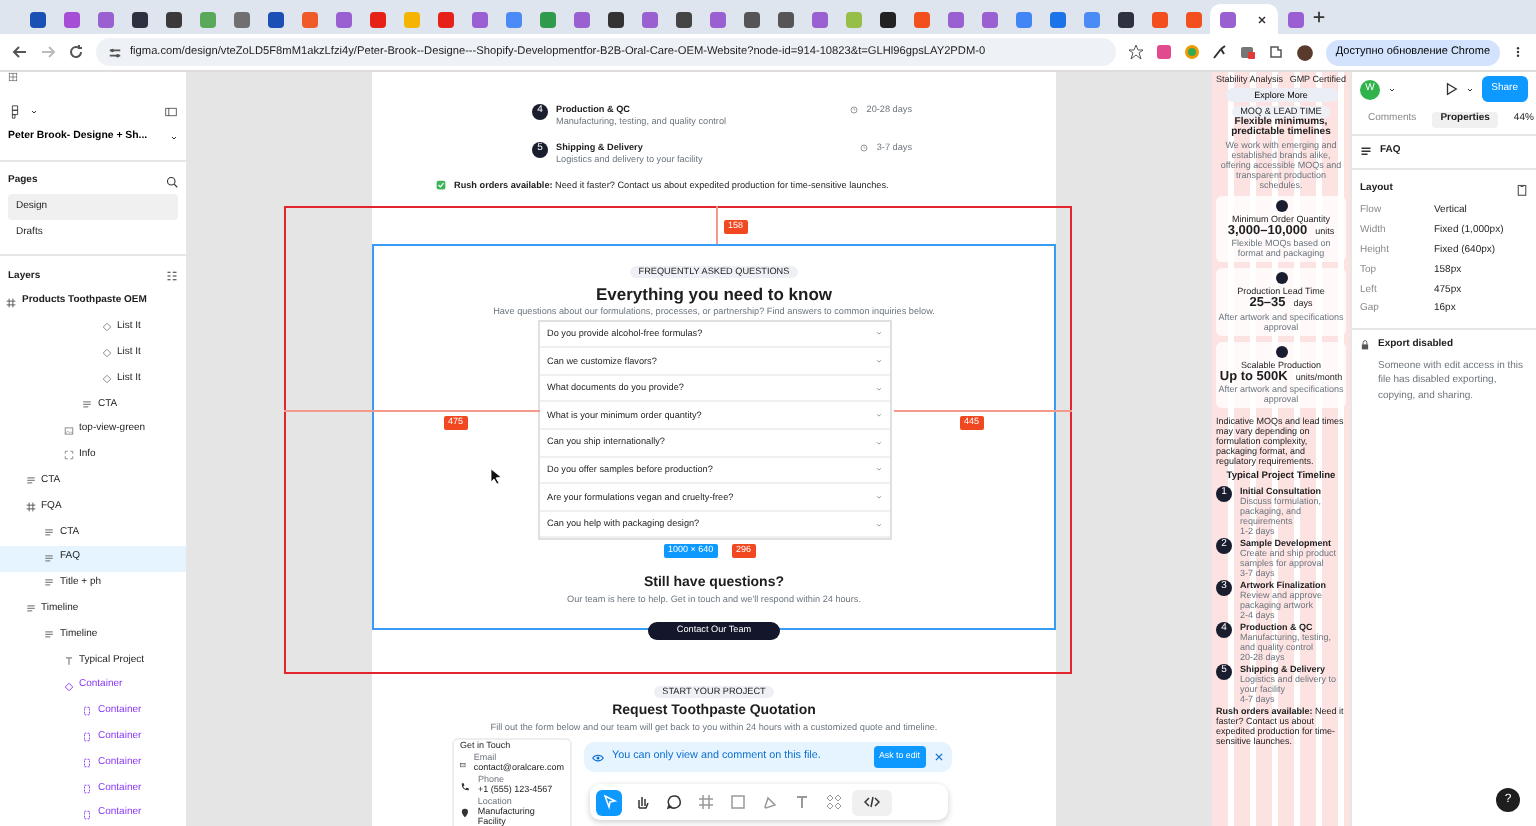 This screenshot has width=1536, height=826. I want to click on figma-logo-icon, so click(15, 112).